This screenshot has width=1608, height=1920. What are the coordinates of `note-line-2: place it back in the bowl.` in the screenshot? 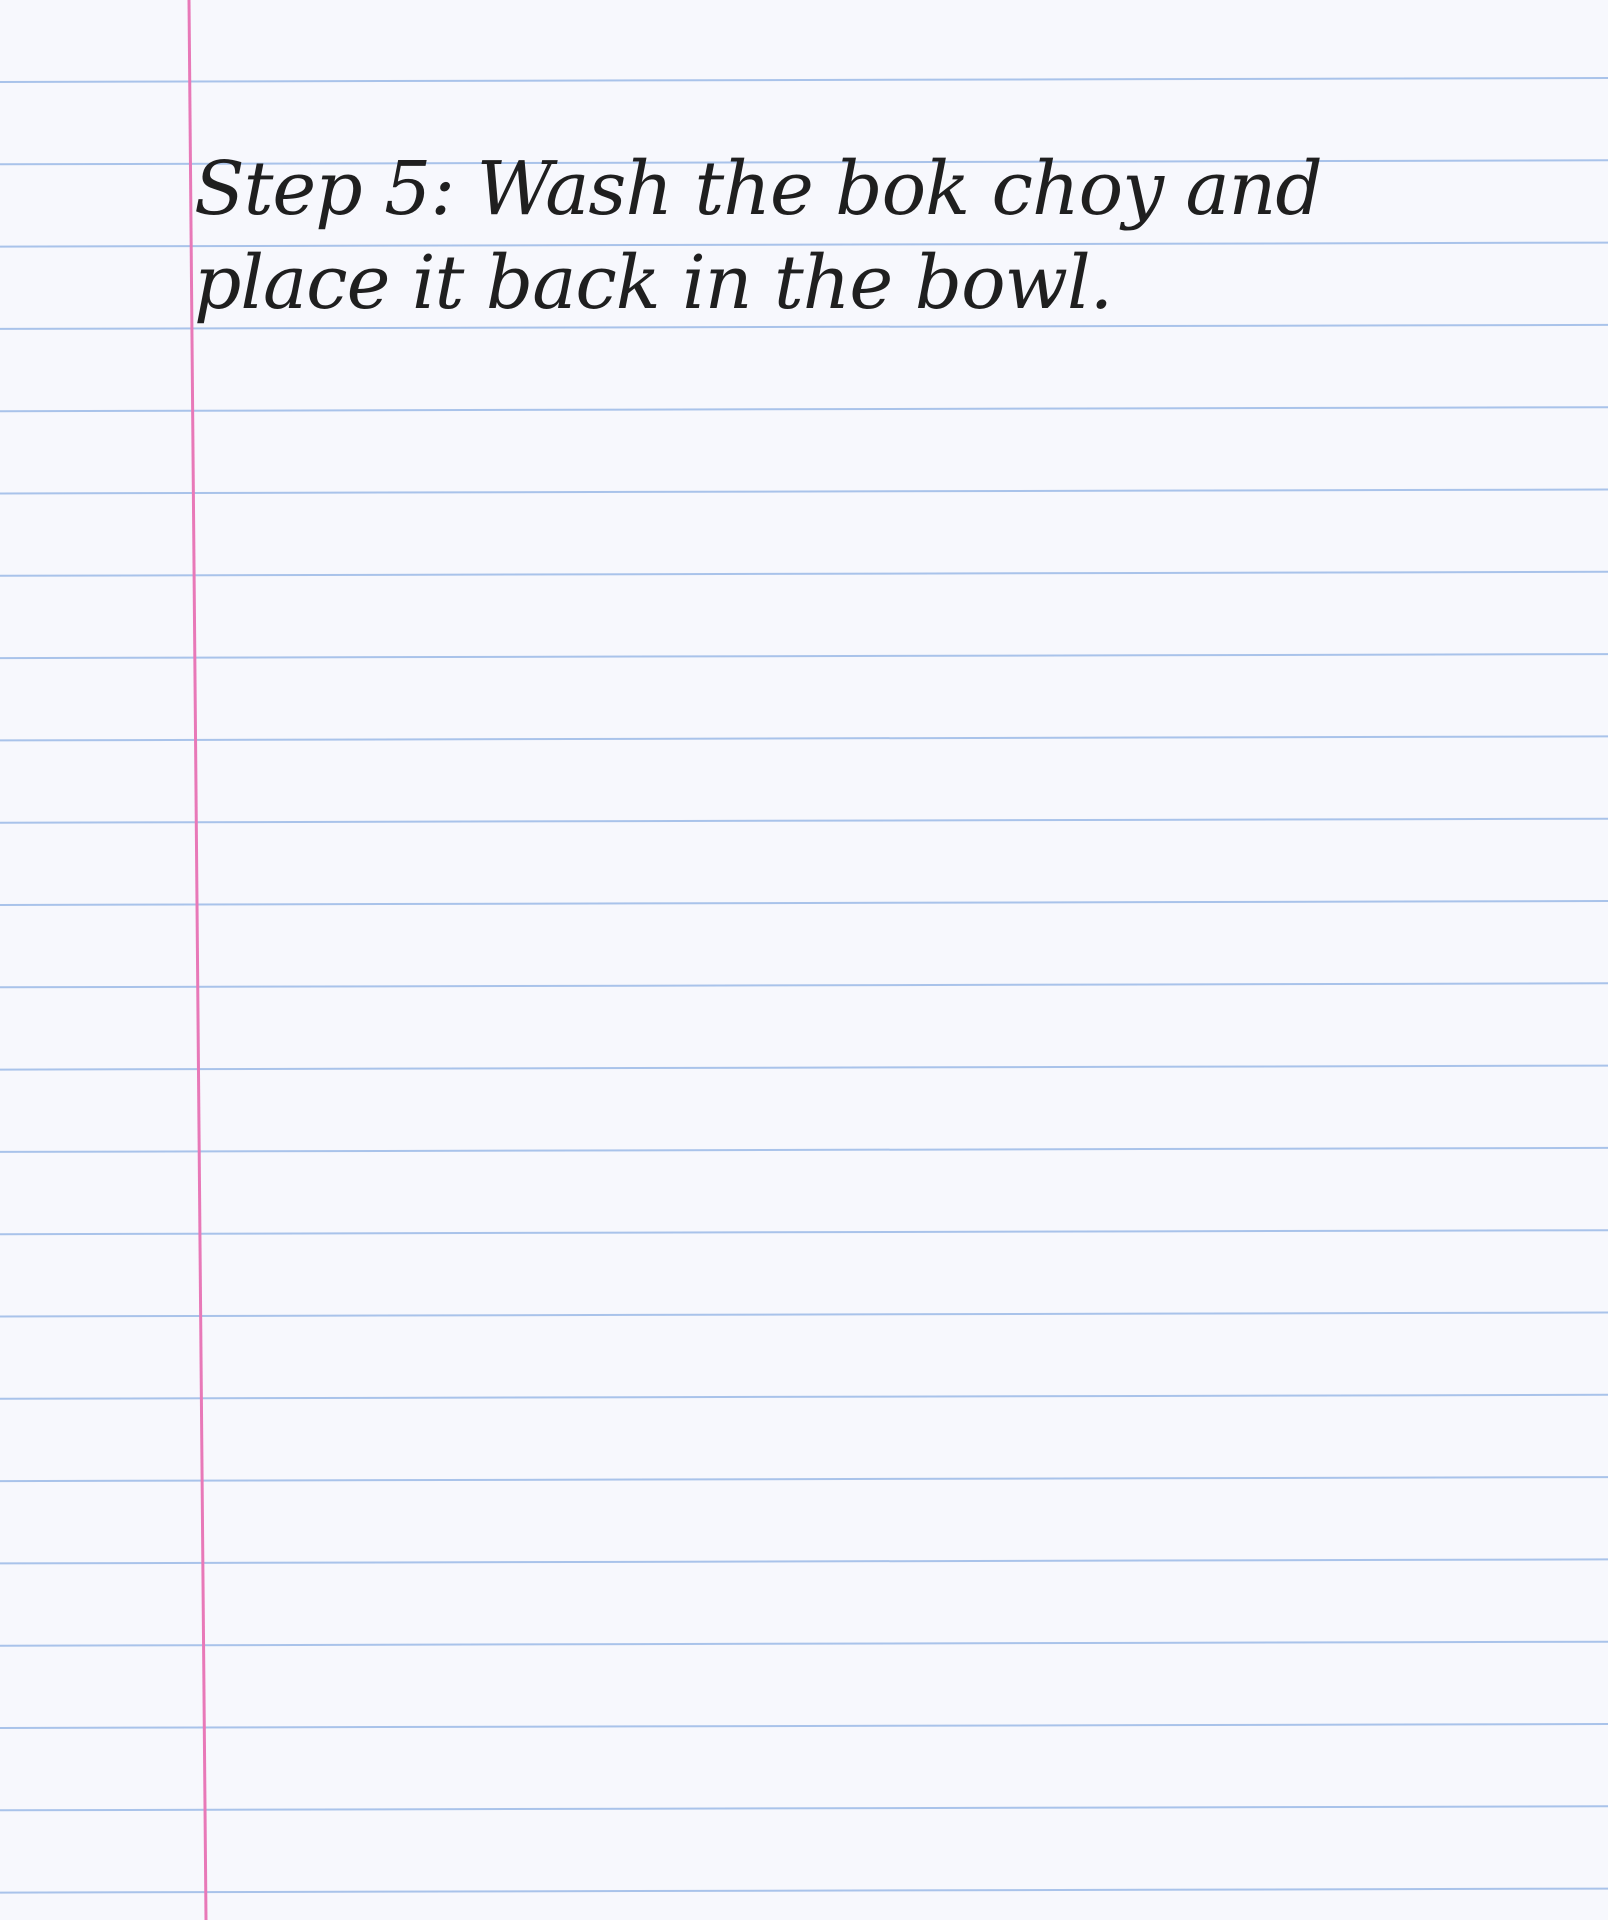 It's located at (653, 283).